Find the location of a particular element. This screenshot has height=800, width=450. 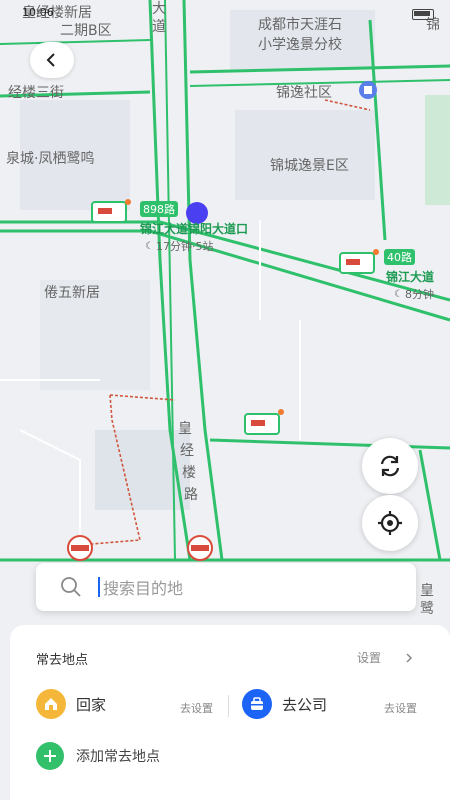

chevron-left-icon is located at coordinates (50, 60).